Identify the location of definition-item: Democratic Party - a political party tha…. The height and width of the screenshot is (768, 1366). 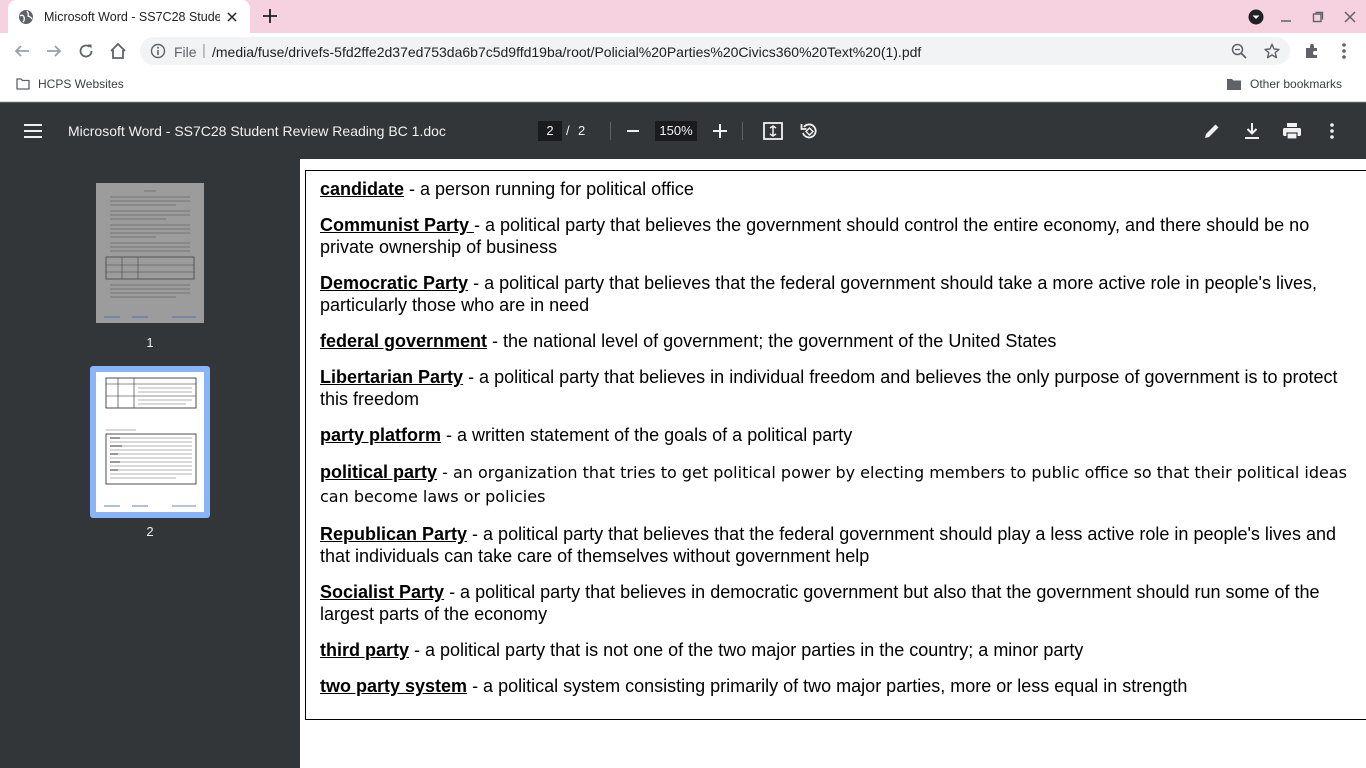
(840, 294).